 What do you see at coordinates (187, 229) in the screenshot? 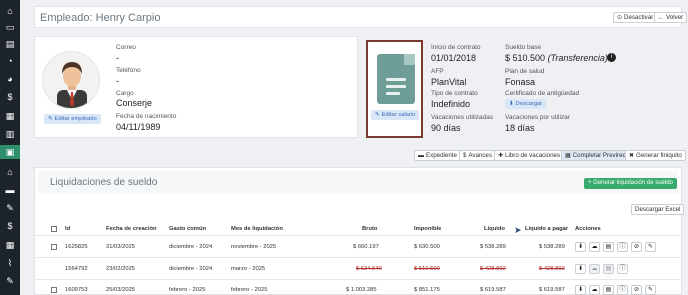
I see `col-expense: Gasto común` at bounding box center [187, 229].